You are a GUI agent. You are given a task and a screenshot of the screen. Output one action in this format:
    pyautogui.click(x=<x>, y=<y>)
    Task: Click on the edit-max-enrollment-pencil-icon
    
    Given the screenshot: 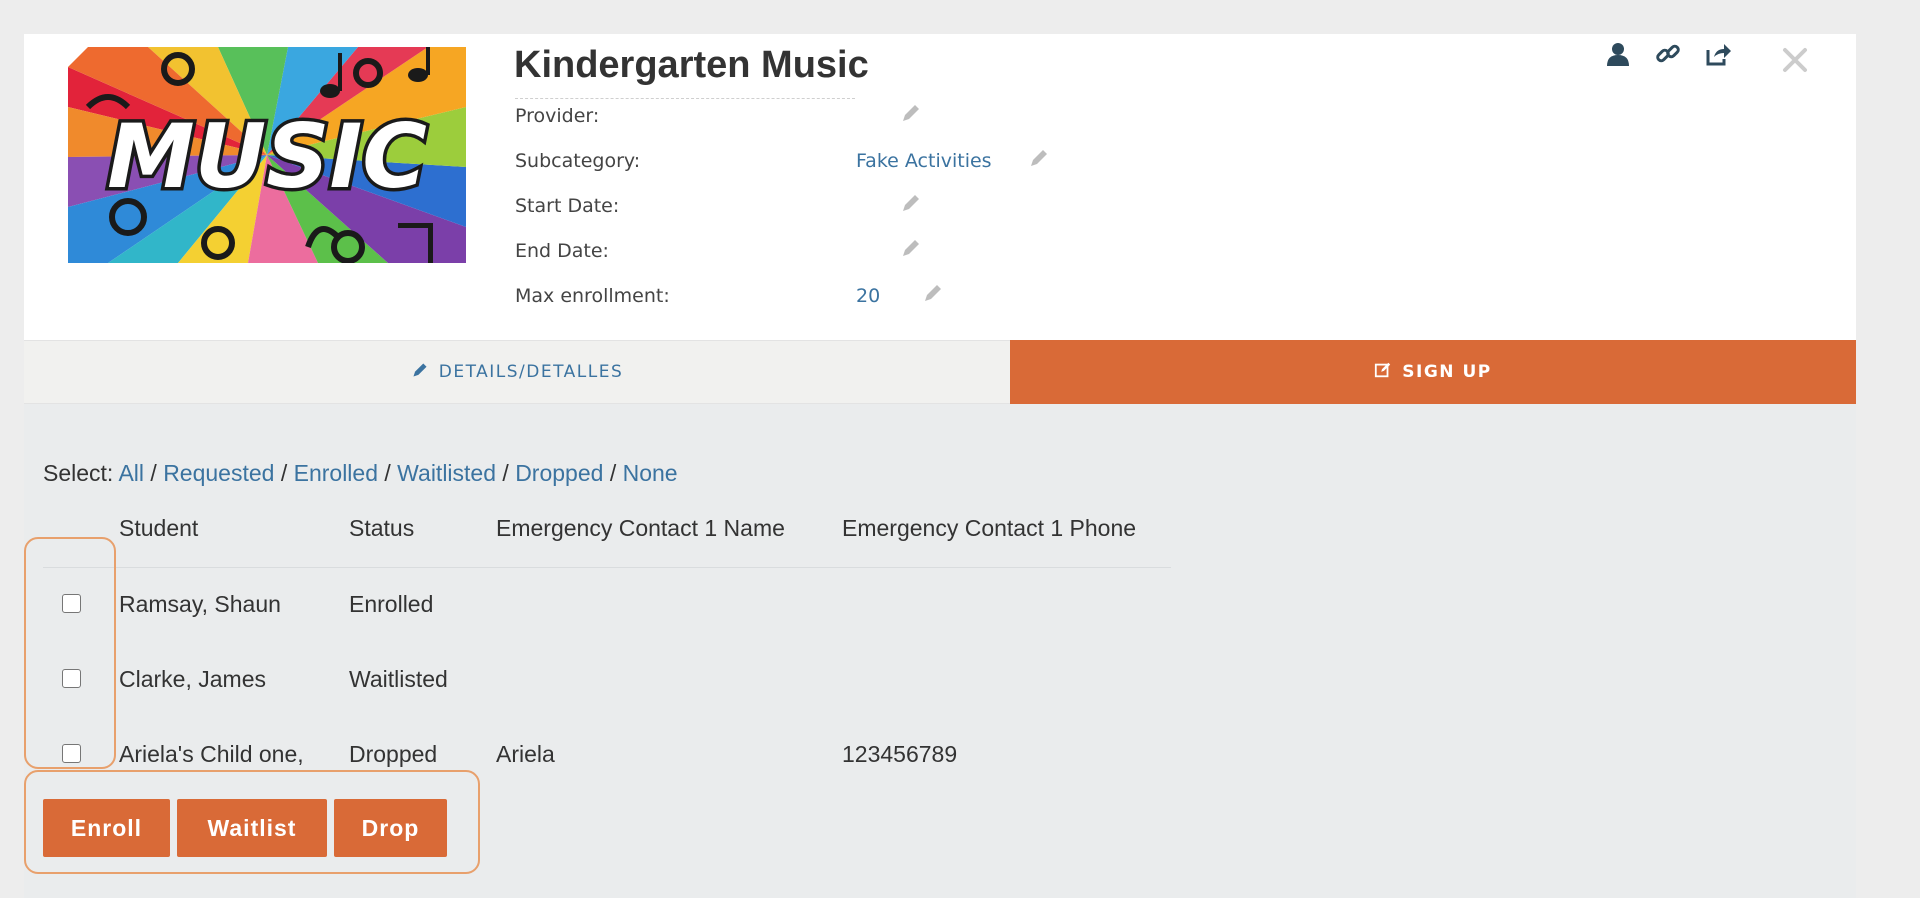 What is the action you would take?
    pyautogui.click(x=933, y=293)
    